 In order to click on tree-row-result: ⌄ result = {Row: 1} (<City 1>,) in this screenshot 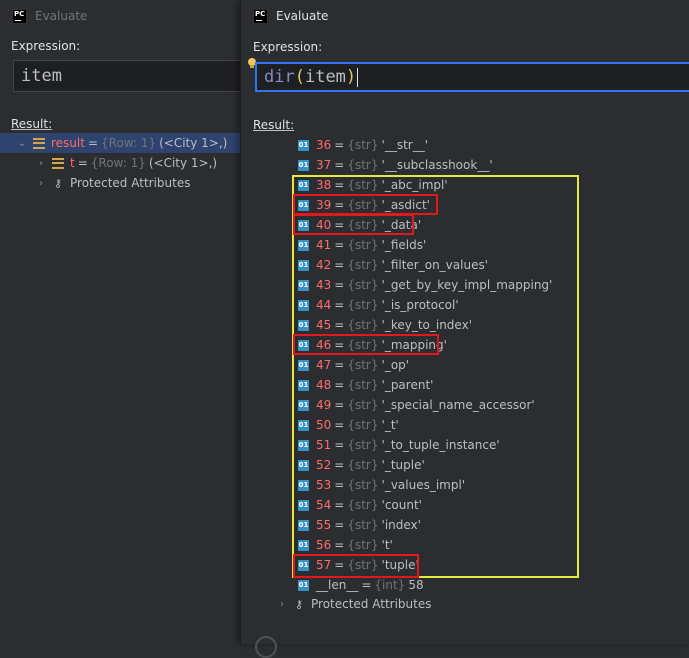, I will do `click(125, 143)`.